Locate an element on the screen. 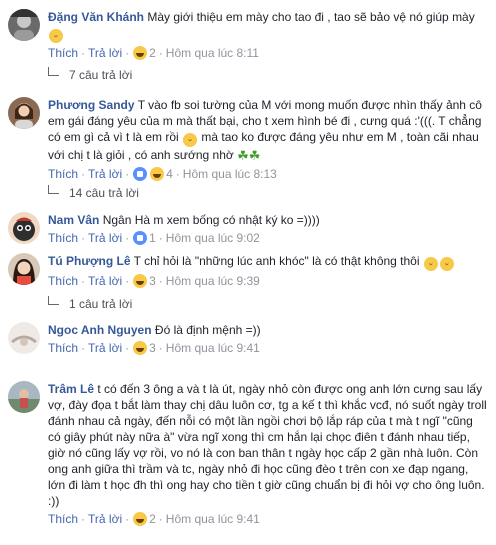 Image resolution: width=496 pixels, height=545 pixels. comment-text: Đó là định mệnh =)) is located at coordinates (207, 330).